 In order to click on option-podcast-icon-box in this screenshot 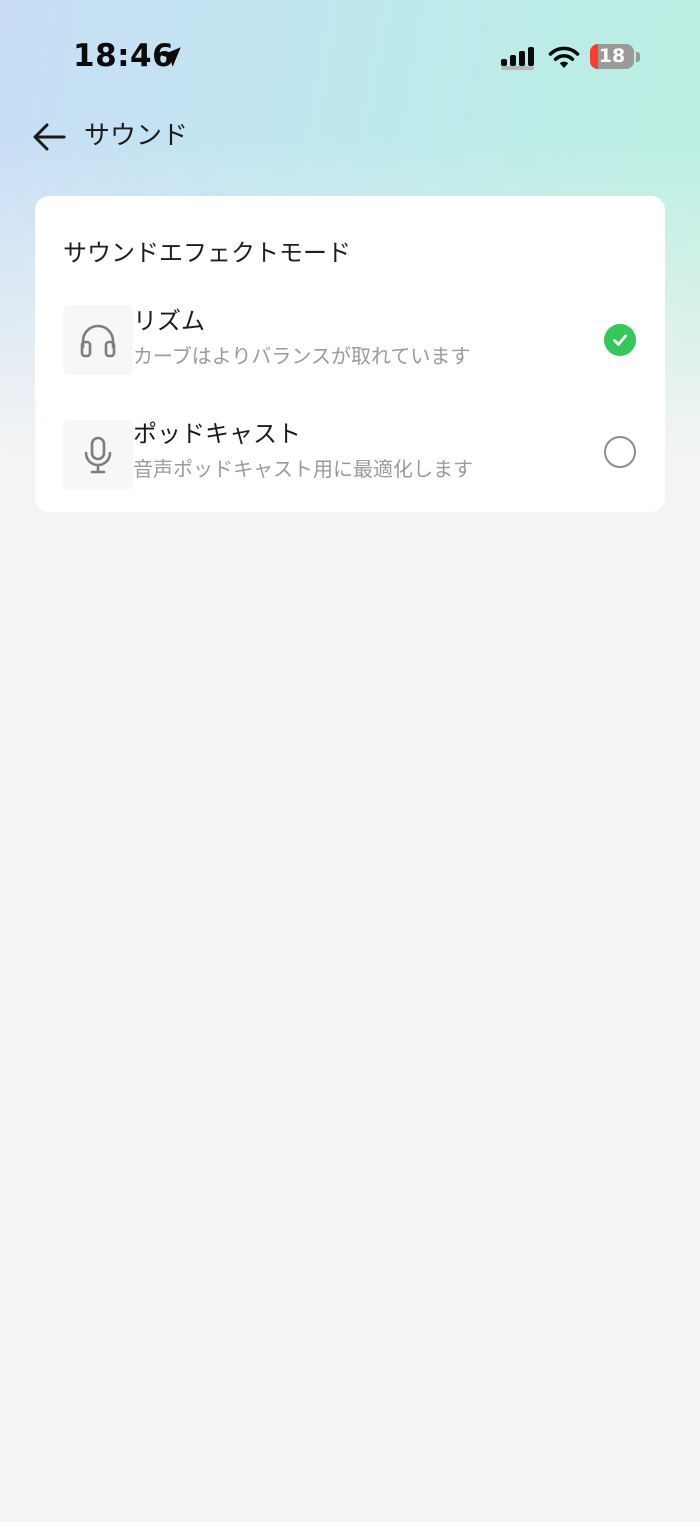, I will do `click(98, 455)`.